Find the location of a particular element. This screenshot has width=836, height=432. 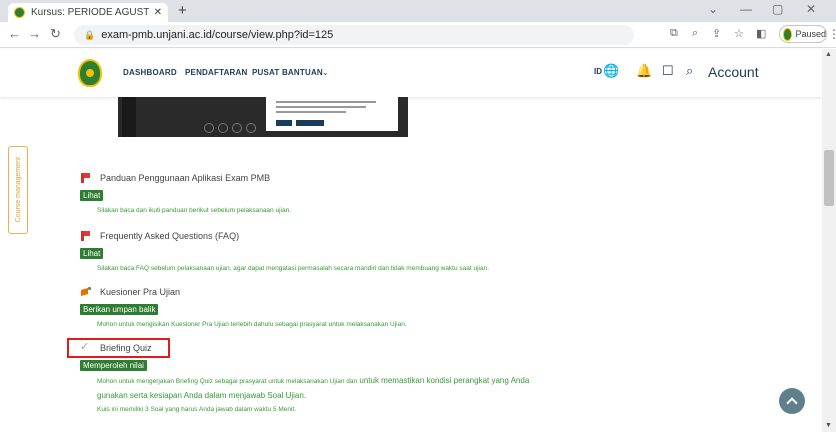

course-management-tab: Course management is located at coordinates (18, 190).